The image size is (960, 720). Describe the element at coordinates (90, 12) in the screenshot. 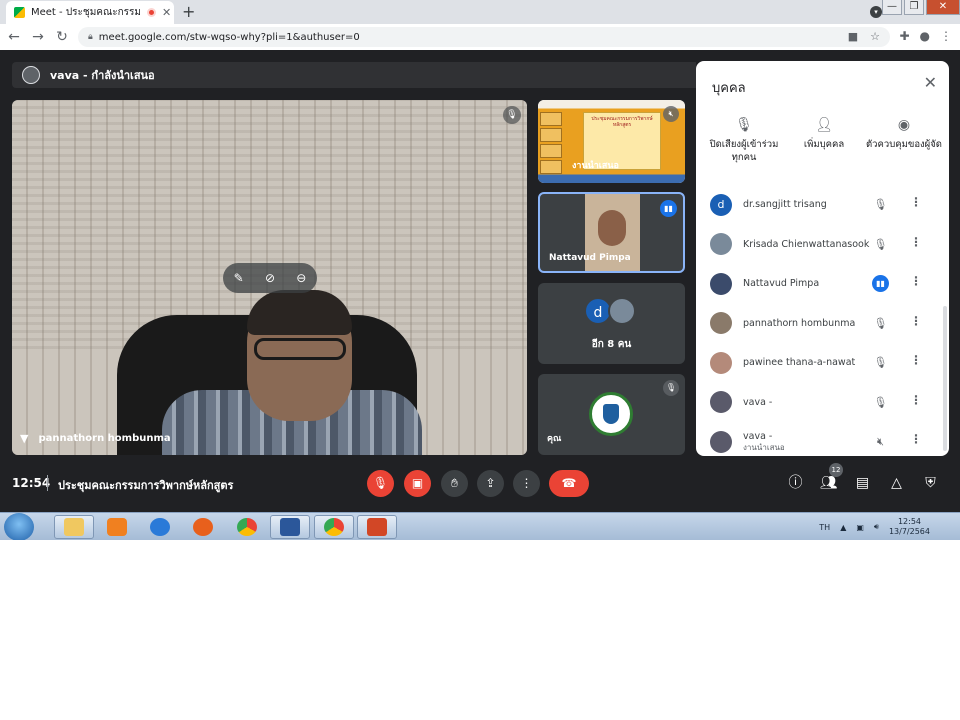

I see `browser-tab: Meet - ประชุมคณะกรรมการวิพากษ ✕` at that location.